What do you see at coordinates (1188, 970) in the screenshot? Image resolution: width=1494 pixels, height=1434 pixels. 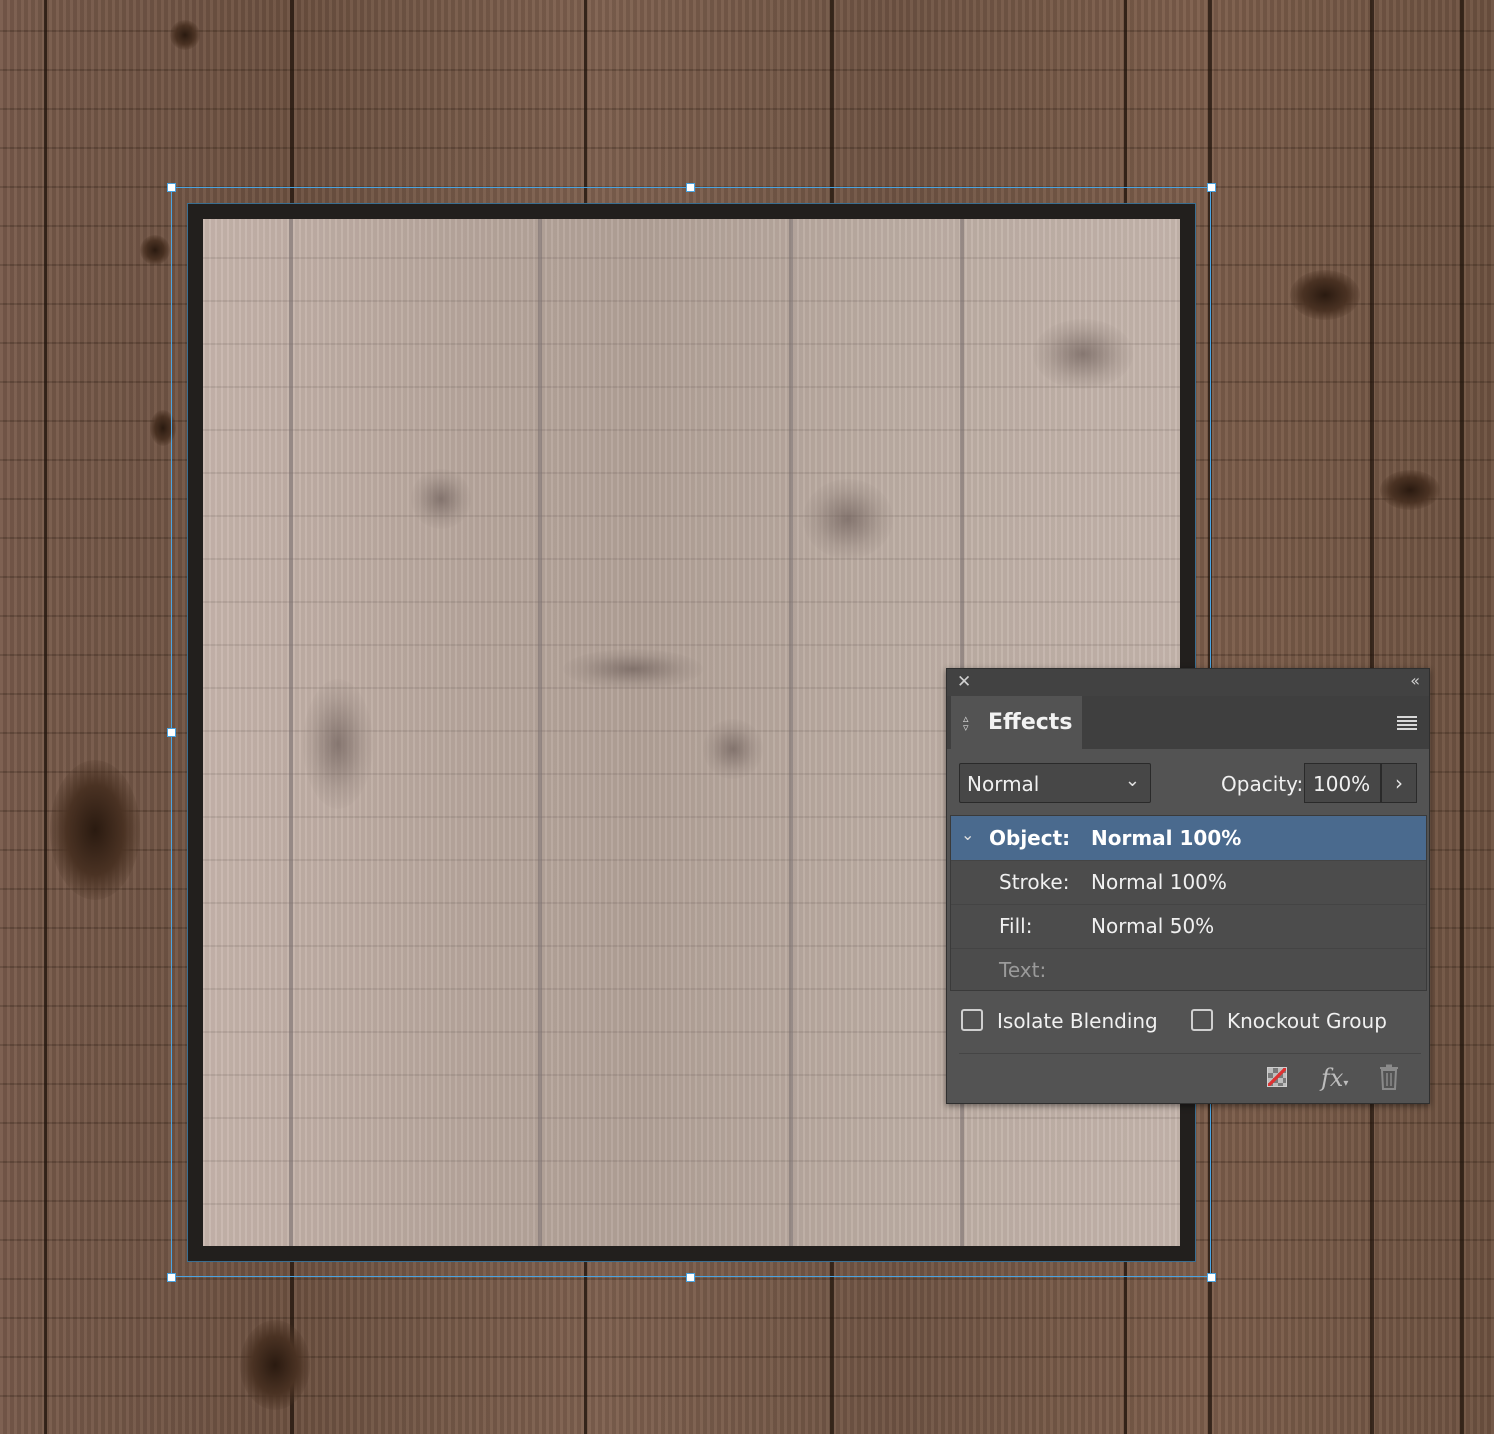 I see `list-item-text: Text:` at bounding box center [1188, 970].